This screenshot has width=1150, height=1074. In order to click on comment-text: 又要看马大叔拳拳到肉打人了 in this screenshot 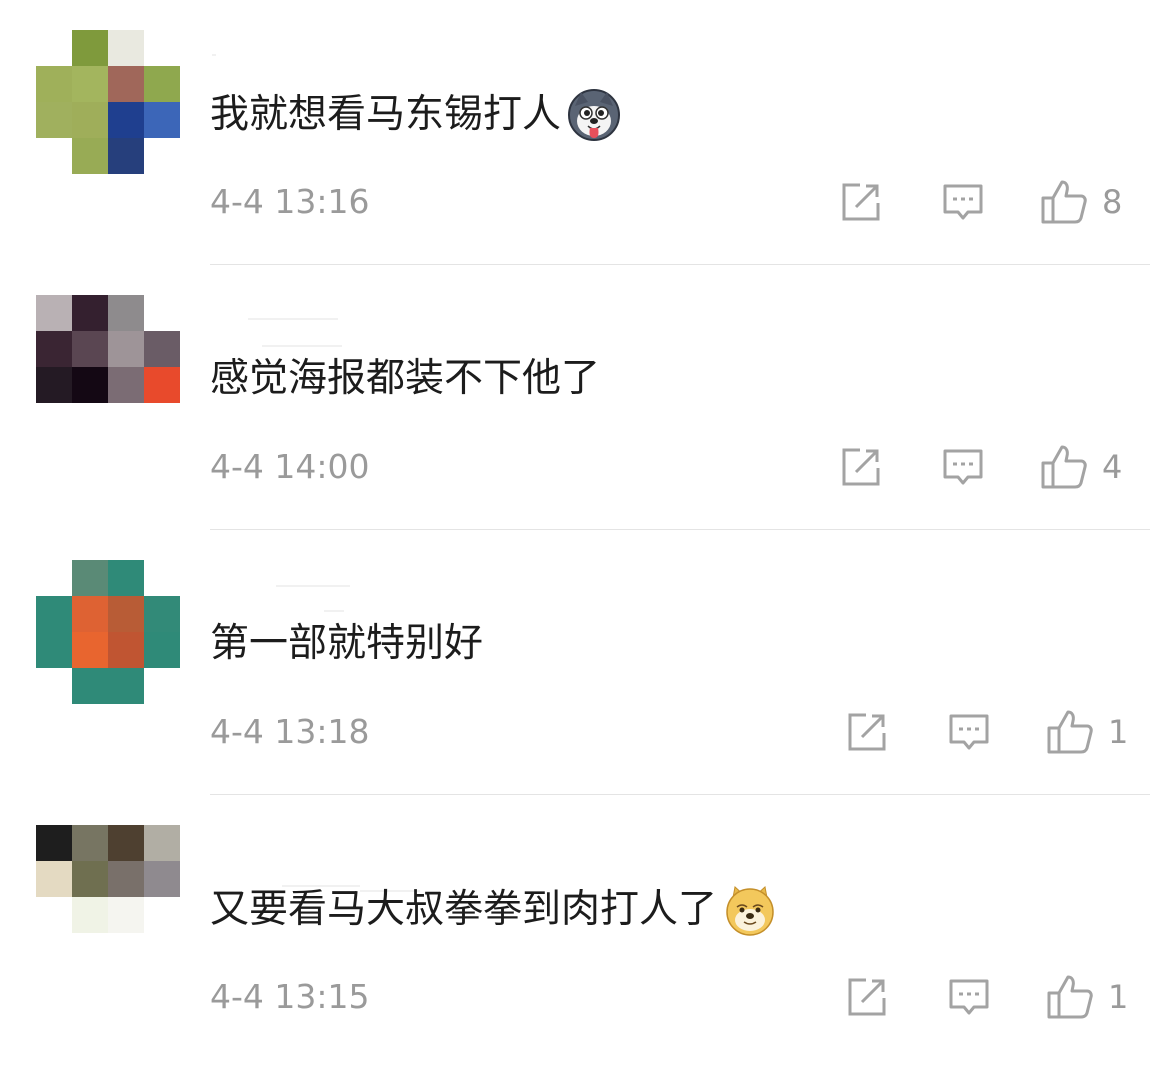, I will do `click(493, 910)`.